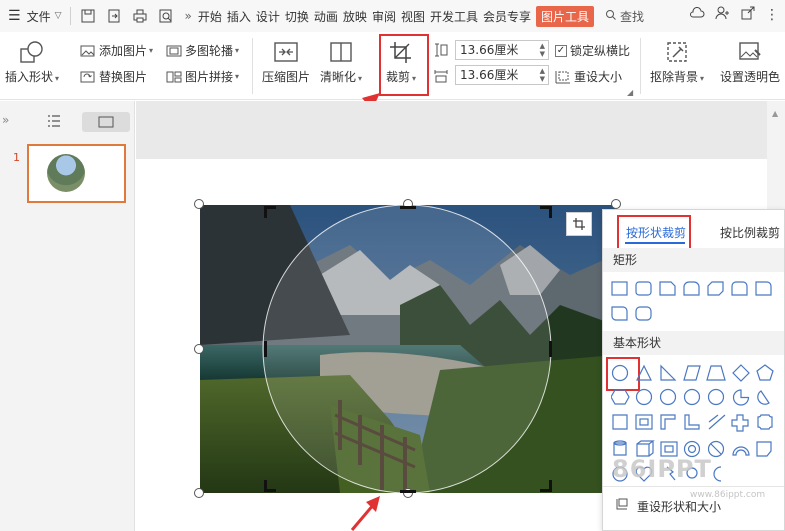 The height and width of the screenshot is (531, 785). I want to click on slide-thumbnail, so click(76, 173).